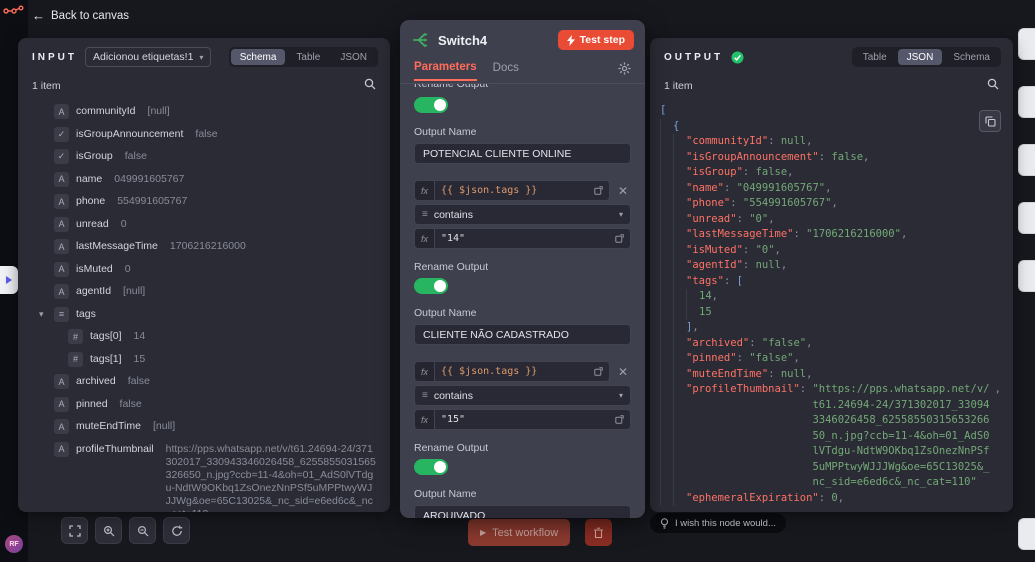 This screenshot has width=1035, height=562. What do you see at coordinates (176, 530) in the screenshot?
I see `reset-zoom-button` at bounding box center [176, 530].